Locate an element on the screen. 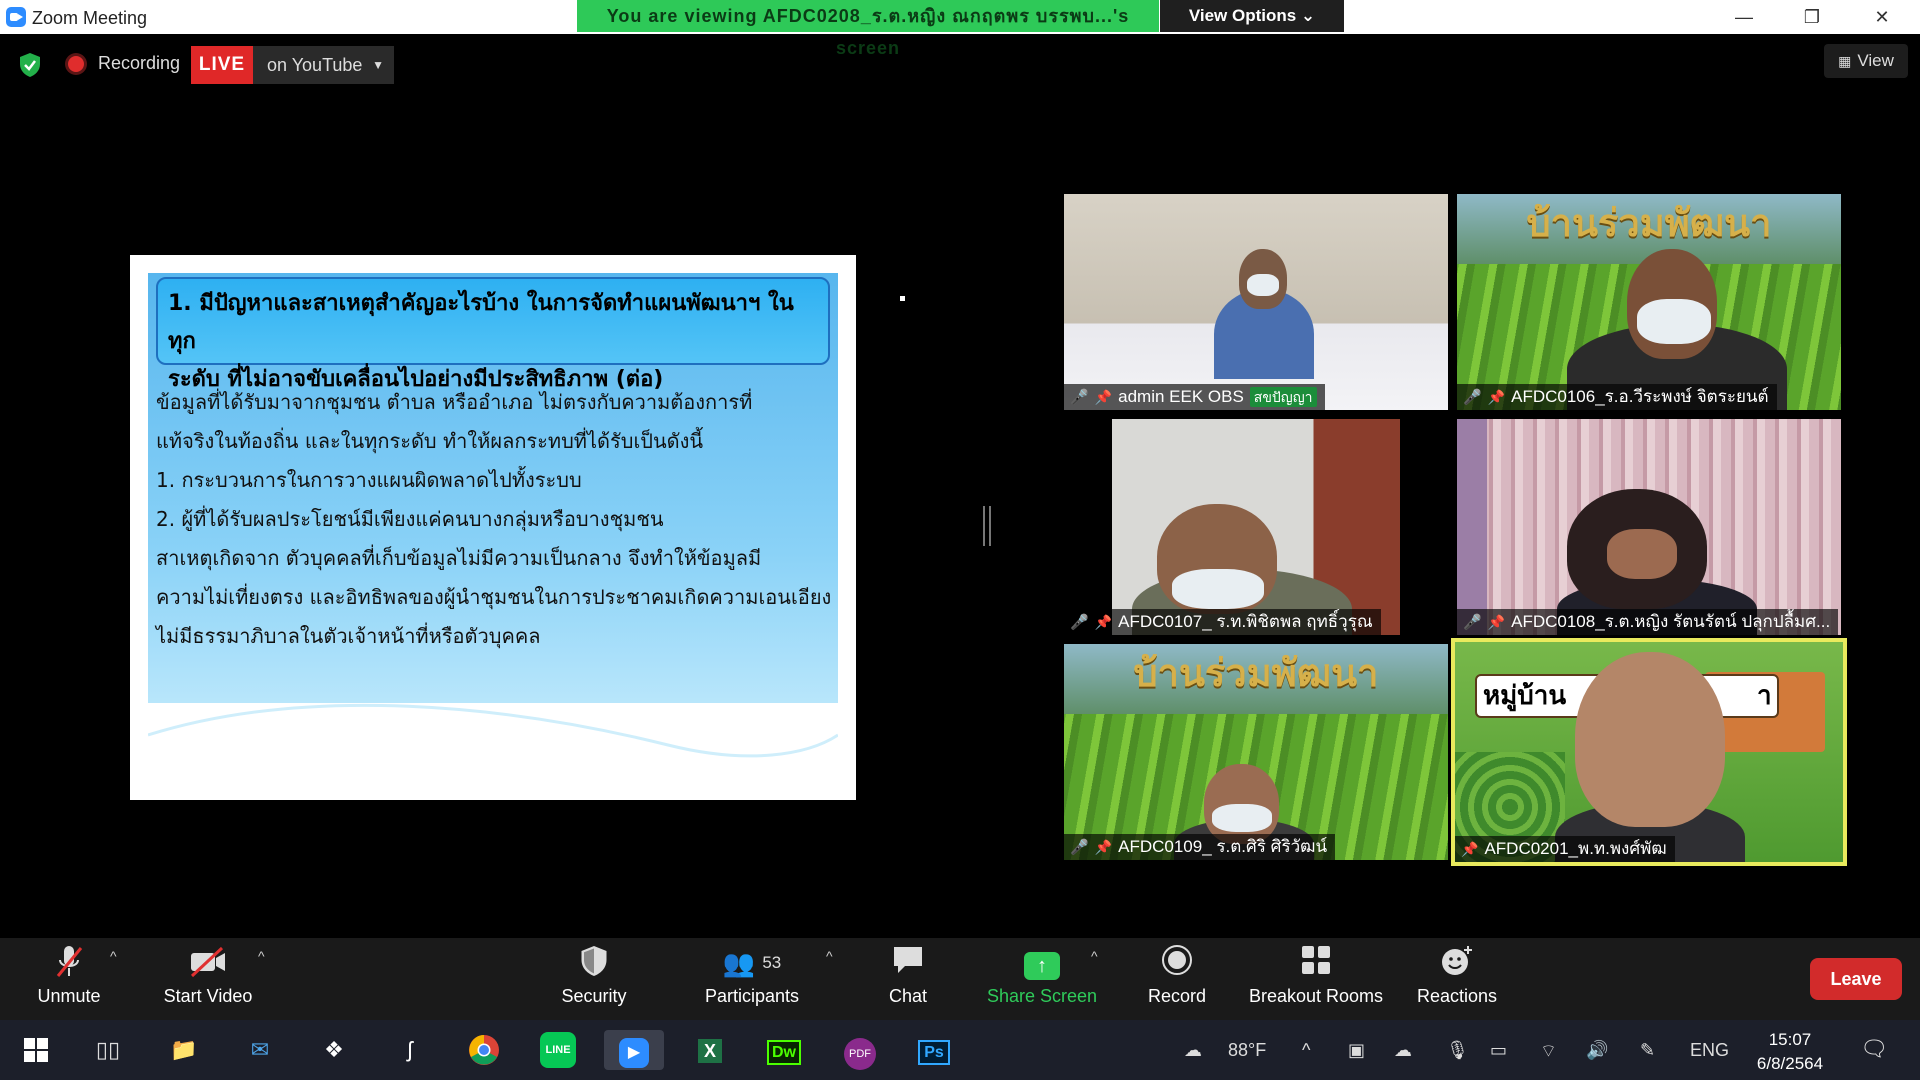 The image size is (1920, 1080). video-tile: 🎤 📌 admin EEK OBS สขปัญญา is located at coordinates (1256, 302).